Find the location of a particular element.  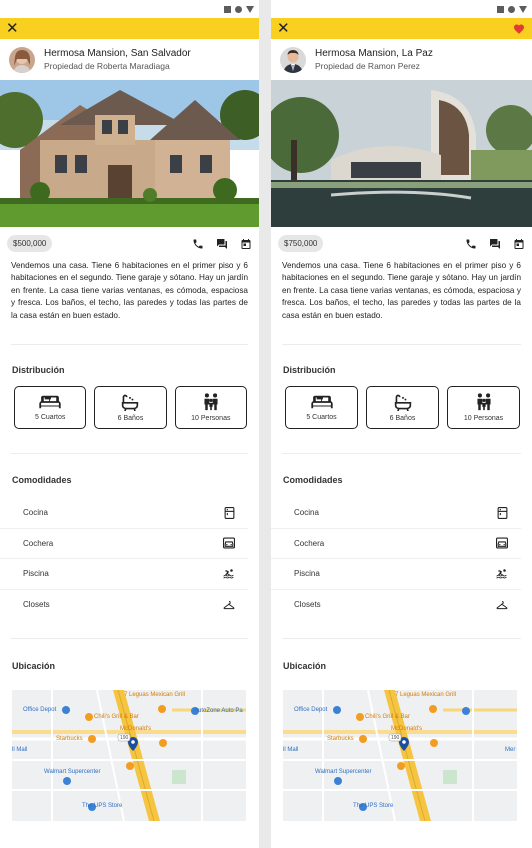

kitchen-icon is located at coordinates (502, 512).